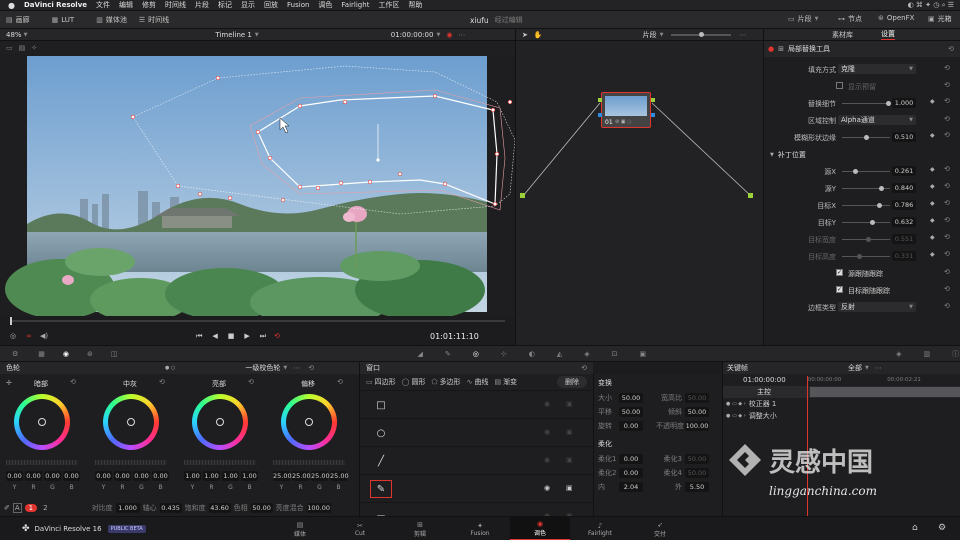 Image resolution: width=960 pixels, height=540 pixels. What do you see at coordinates (898, 354) in the screenshot?
I see `gallery-view-icon: ◈` at bounding box center [898, 354].